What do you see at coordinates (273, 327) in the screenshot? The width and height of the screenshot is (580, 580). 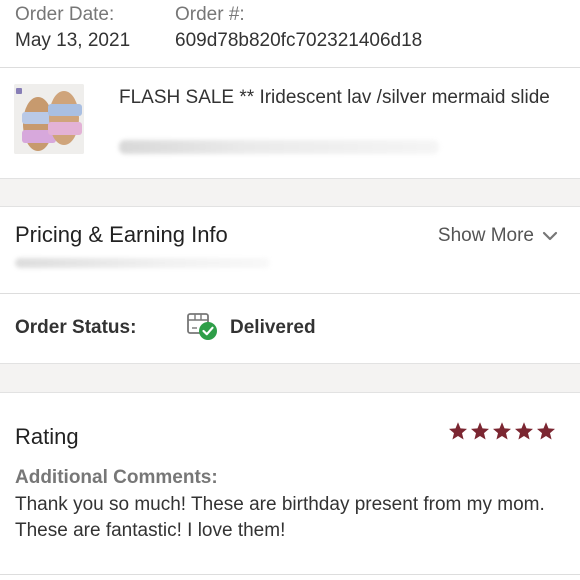 I see `order-status-value: Delivered` at bounding box center [273, 327].